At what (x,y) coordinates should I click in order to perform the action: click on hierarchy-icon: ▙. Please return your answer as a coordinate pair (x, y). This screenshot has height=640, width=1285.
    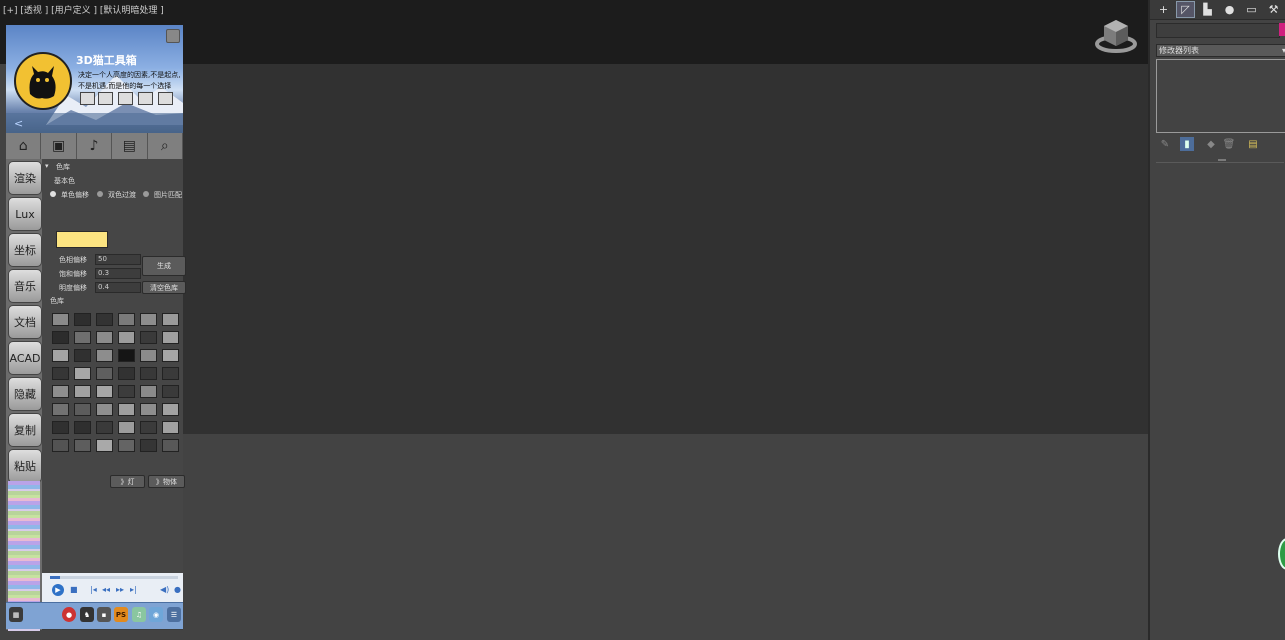
    Looking at the image, I should click on (1207, 9).